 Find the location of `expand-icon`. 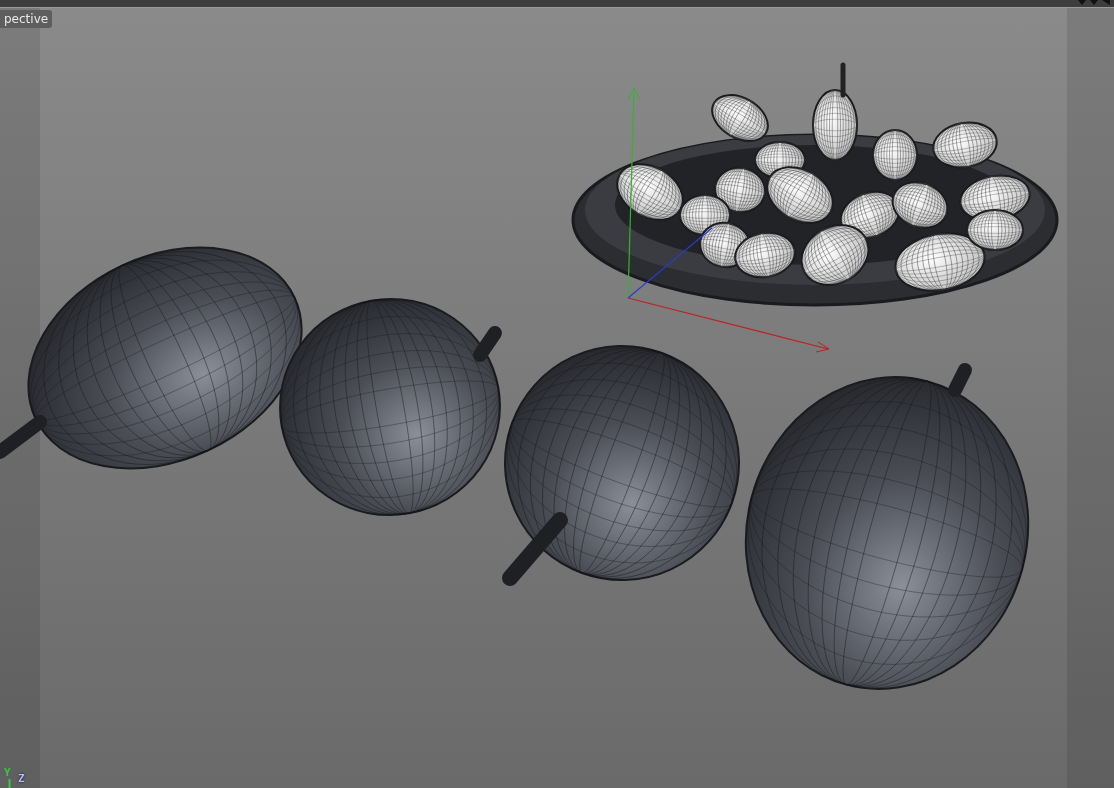

expand-icon is located at coordinates (1106, 2).